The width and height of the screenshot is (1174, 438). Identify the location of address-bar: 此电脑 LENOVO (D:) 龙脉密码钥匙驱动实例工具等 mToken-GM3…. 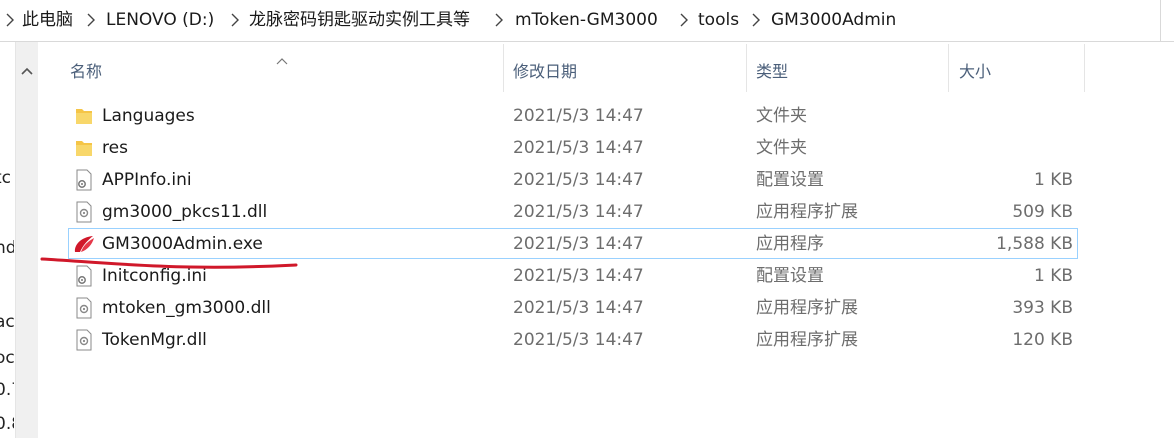
(587, 21).